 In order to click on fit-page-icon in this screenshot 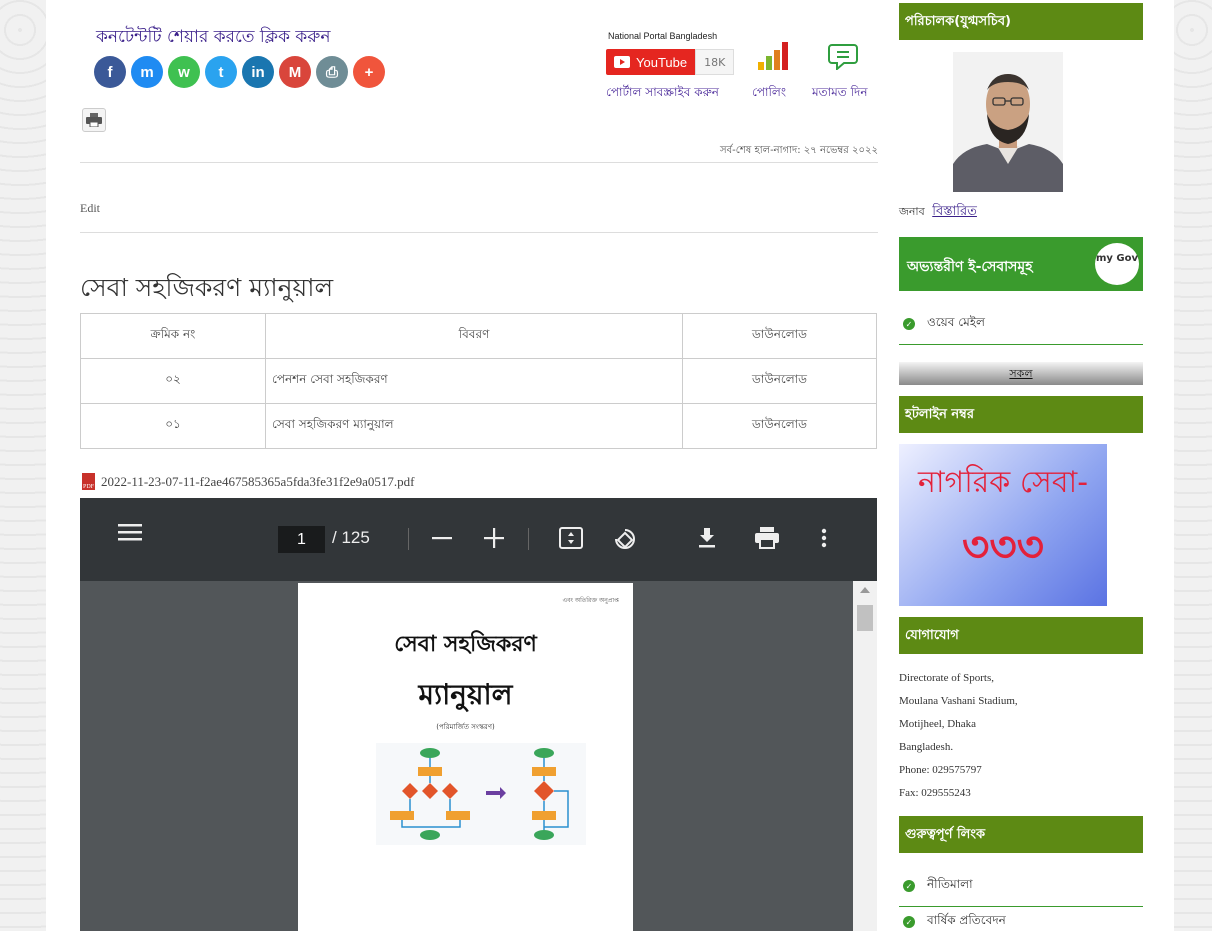, I will do `click(571, 541)`.